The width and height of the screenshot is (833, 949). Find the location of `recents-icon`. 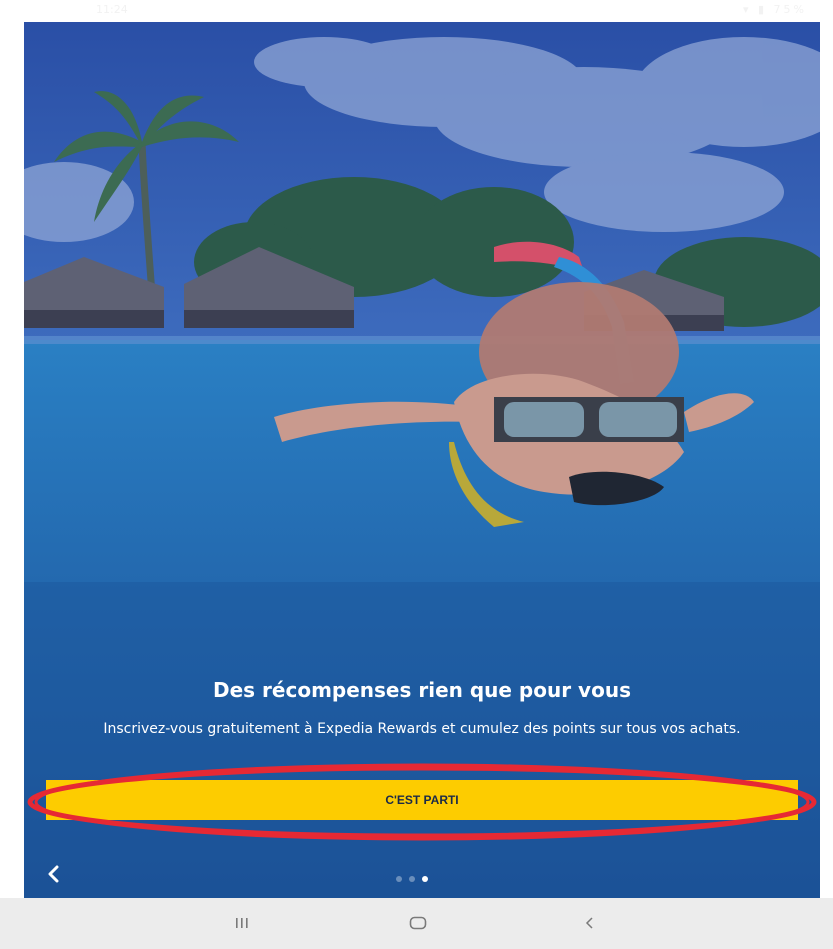

recents-icon is located at coordinates (242, 923).